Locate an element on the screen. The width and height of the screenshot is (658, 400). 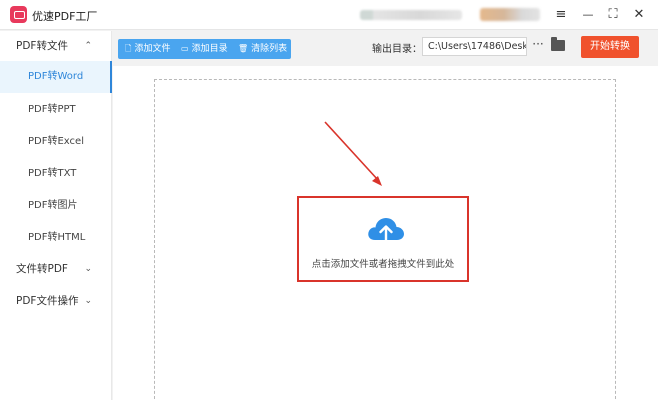
sidebar-item-label: PDF转TXT is located at coordinates (52, 173).